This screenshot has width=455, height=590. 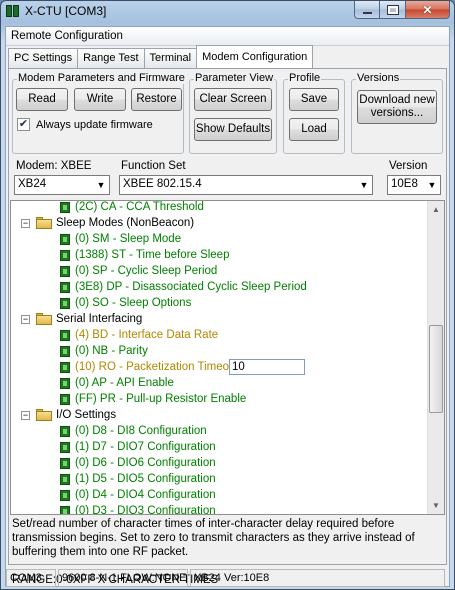 What do you see at coordinates (23, 124) in the screenshot?
I see `checkbox-check-icon: ✔` at bounding box center [23, 124].